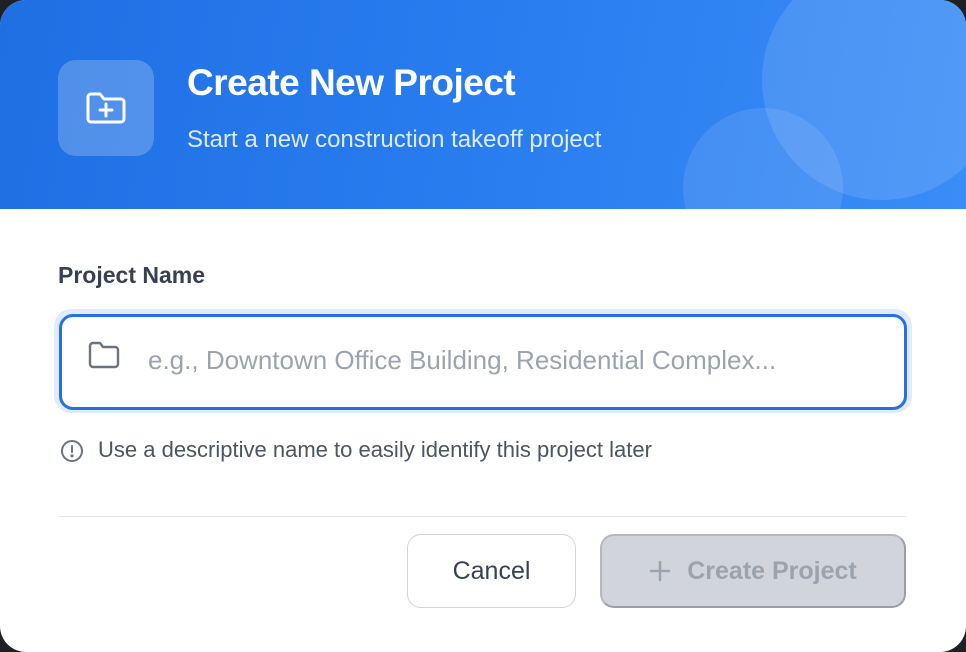 Image resolution: width=966 pixels, height=652 pixels. Describe the element at coordinates (660, 571) in the screenshot. I see `plus-icon` at that location.